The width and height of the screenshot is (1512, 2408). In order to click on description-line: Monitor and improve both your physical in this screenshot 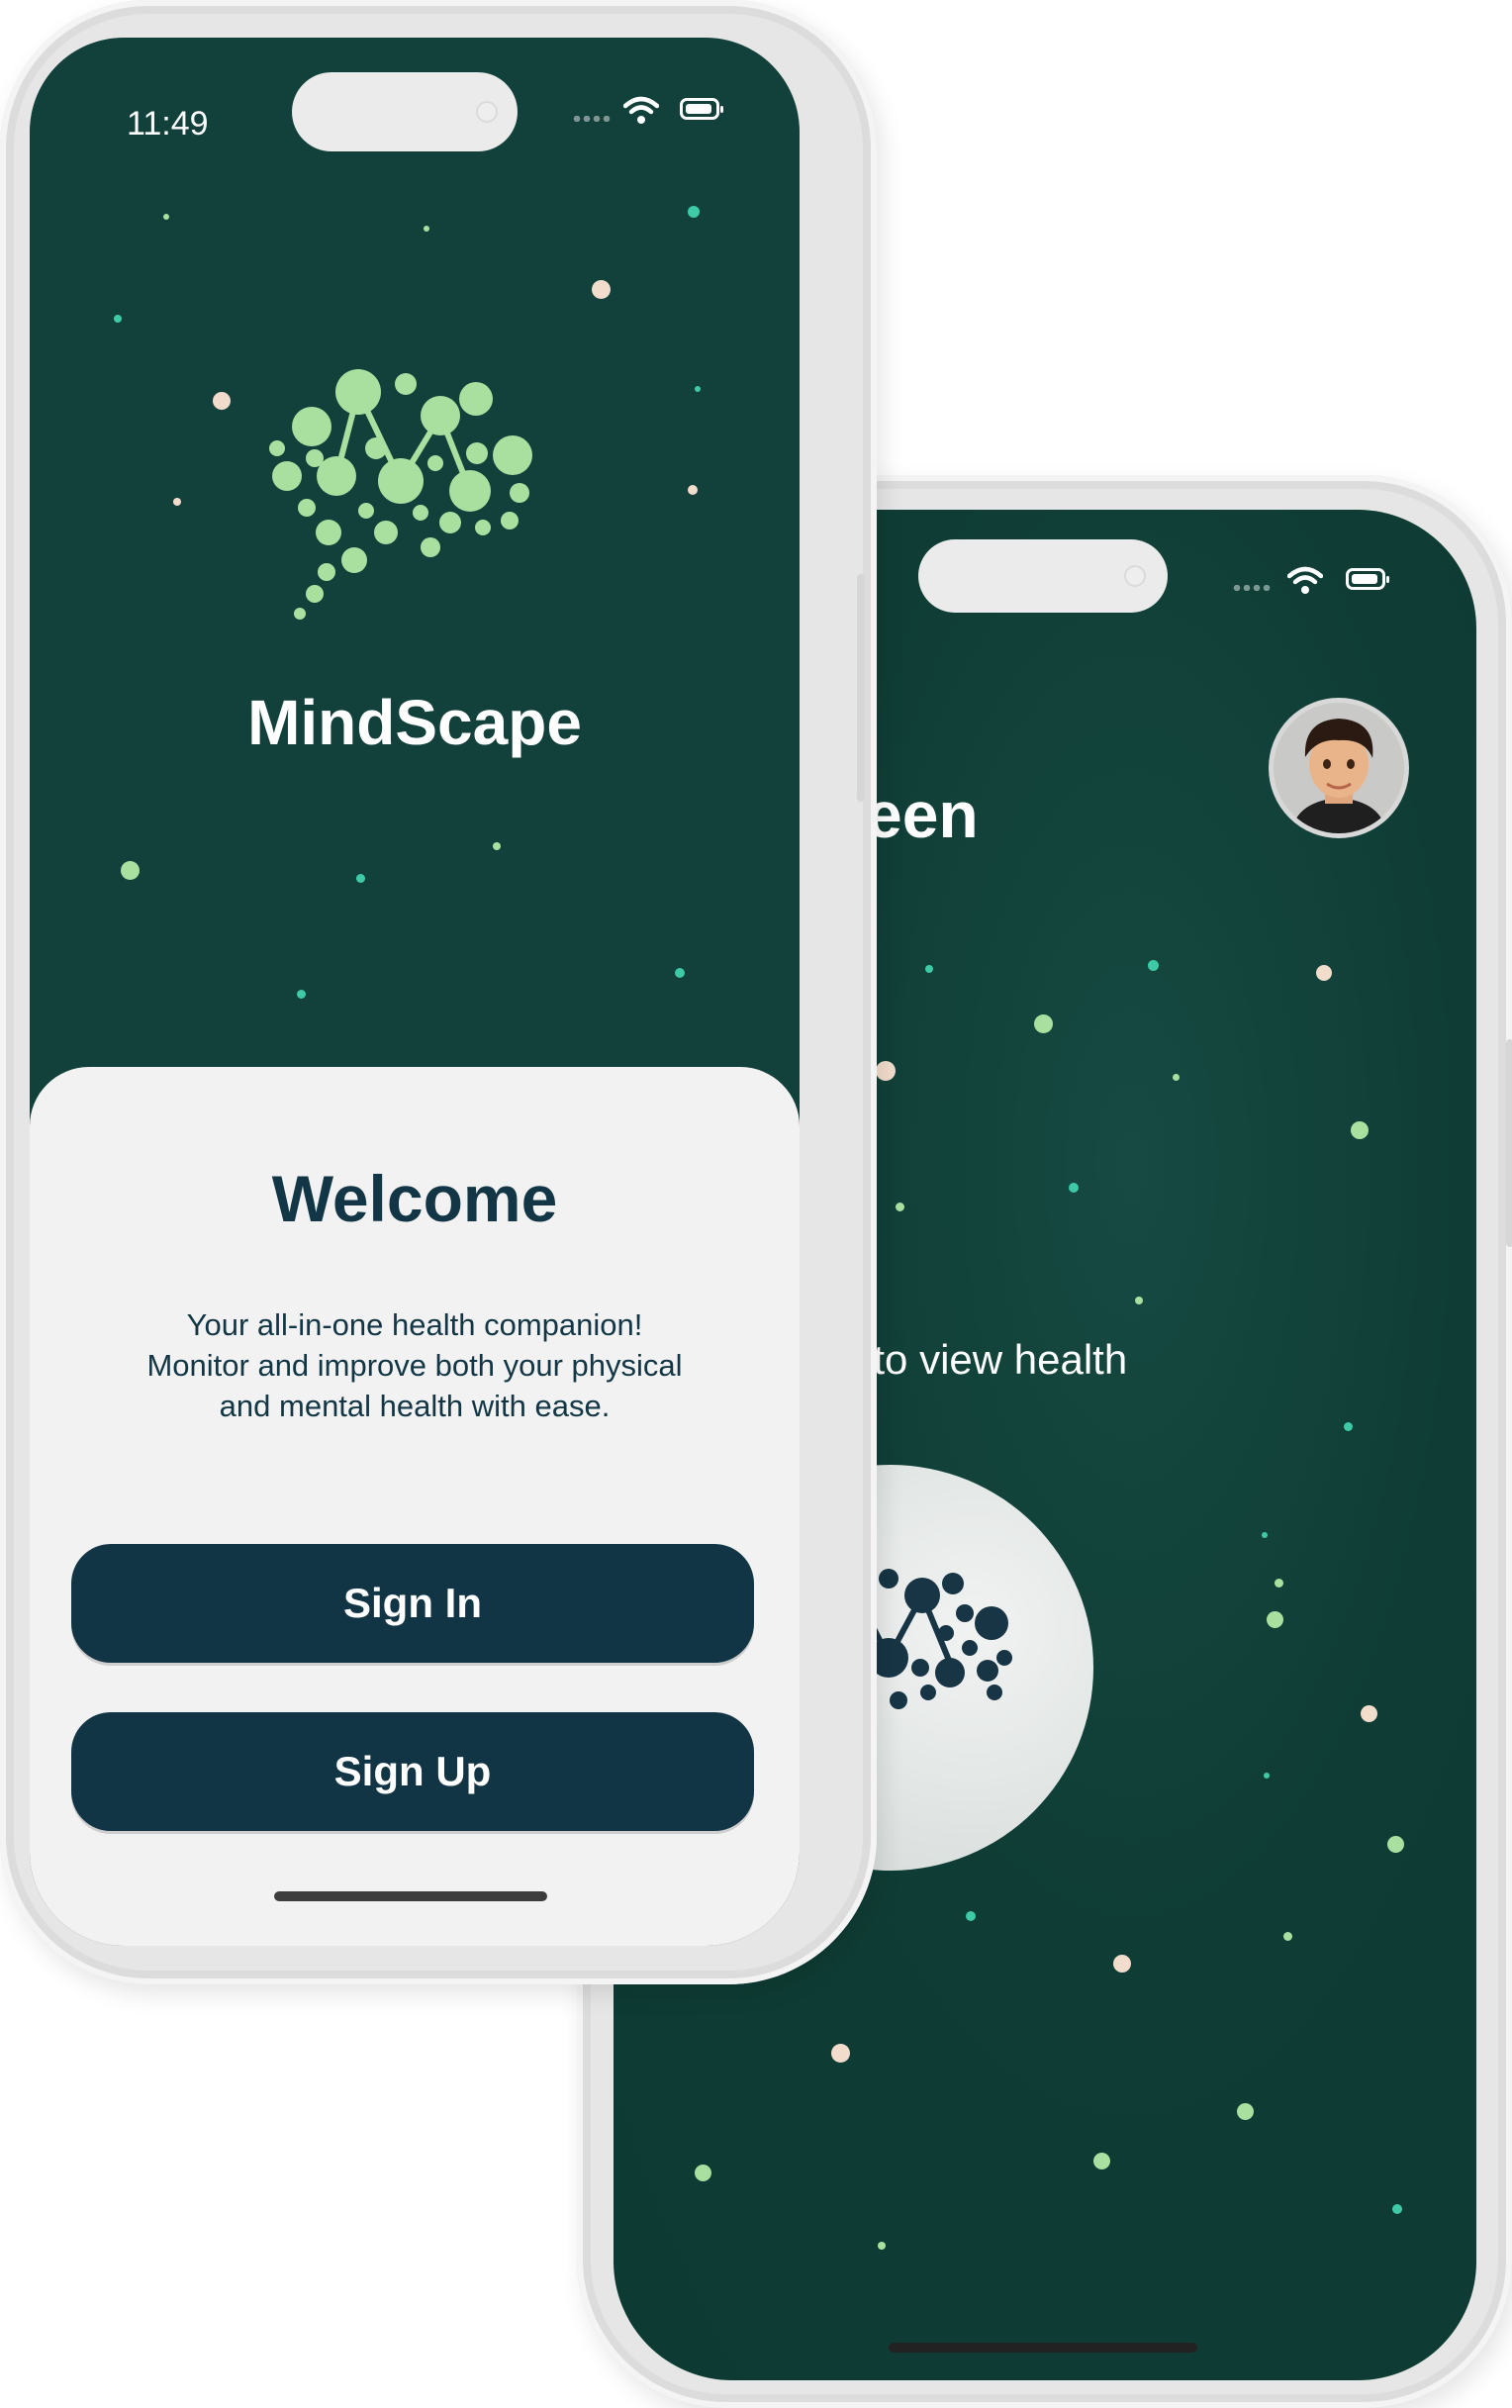, I will do `click(415, 1365)`.